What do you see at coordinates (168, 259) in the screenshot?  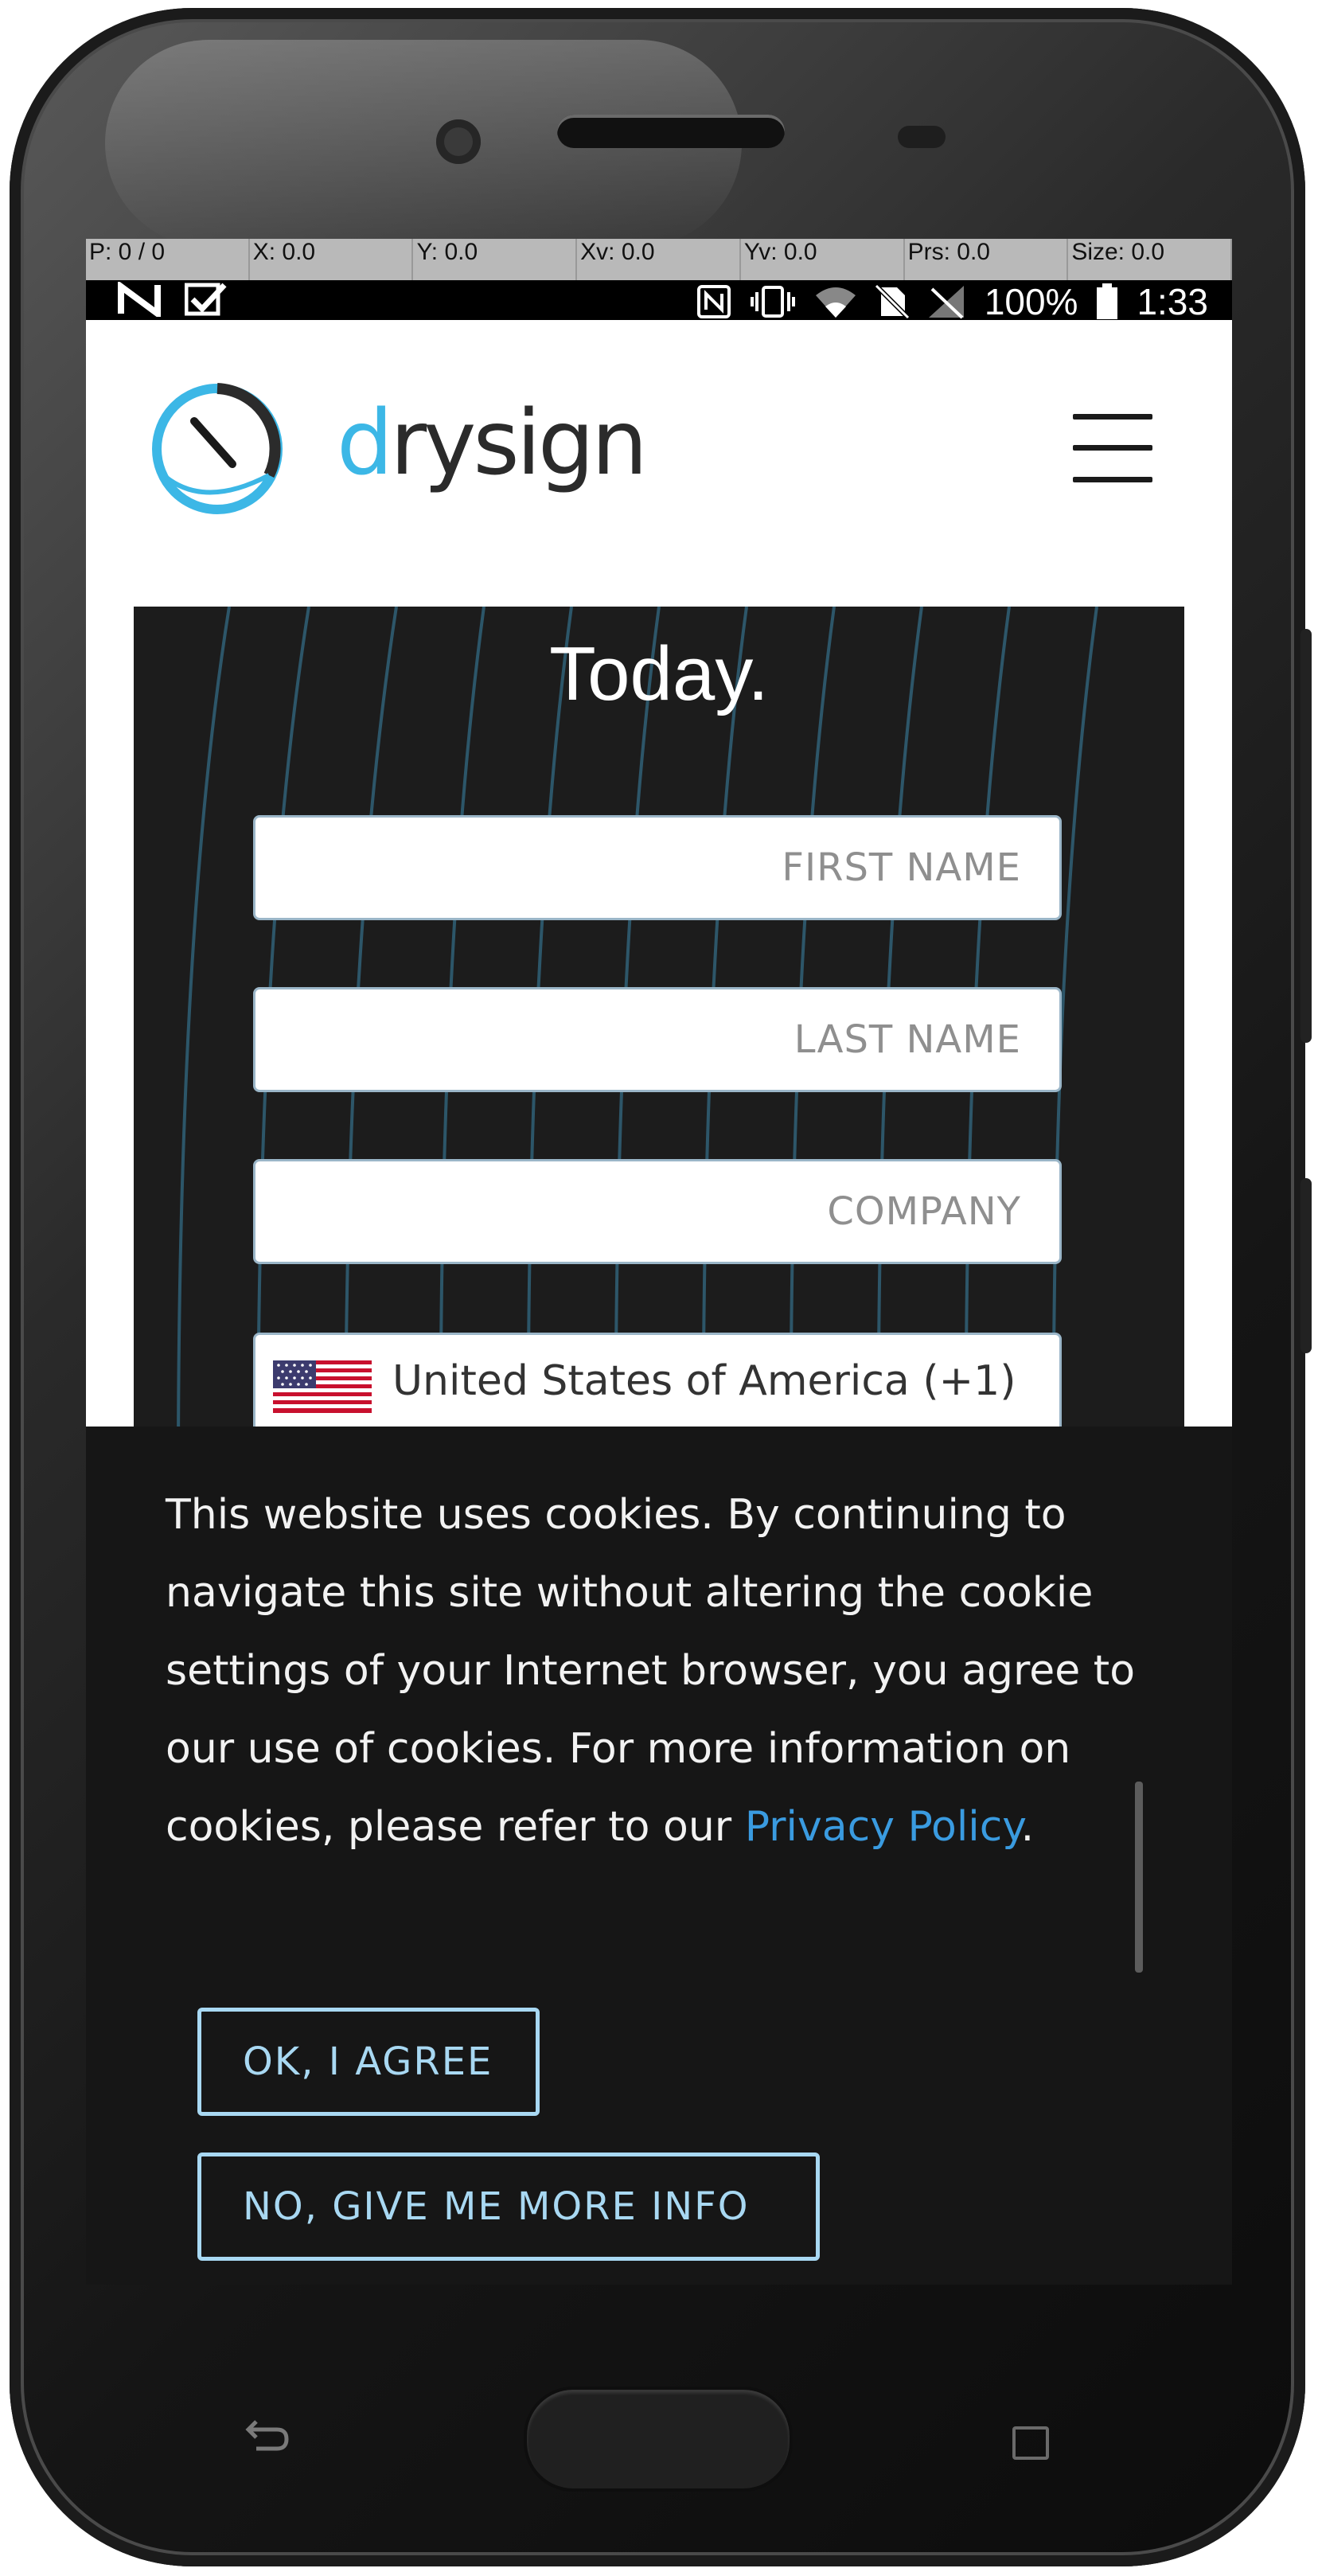 I see `debug-p: P: 0 / 0` at bounding box center [168, 259].